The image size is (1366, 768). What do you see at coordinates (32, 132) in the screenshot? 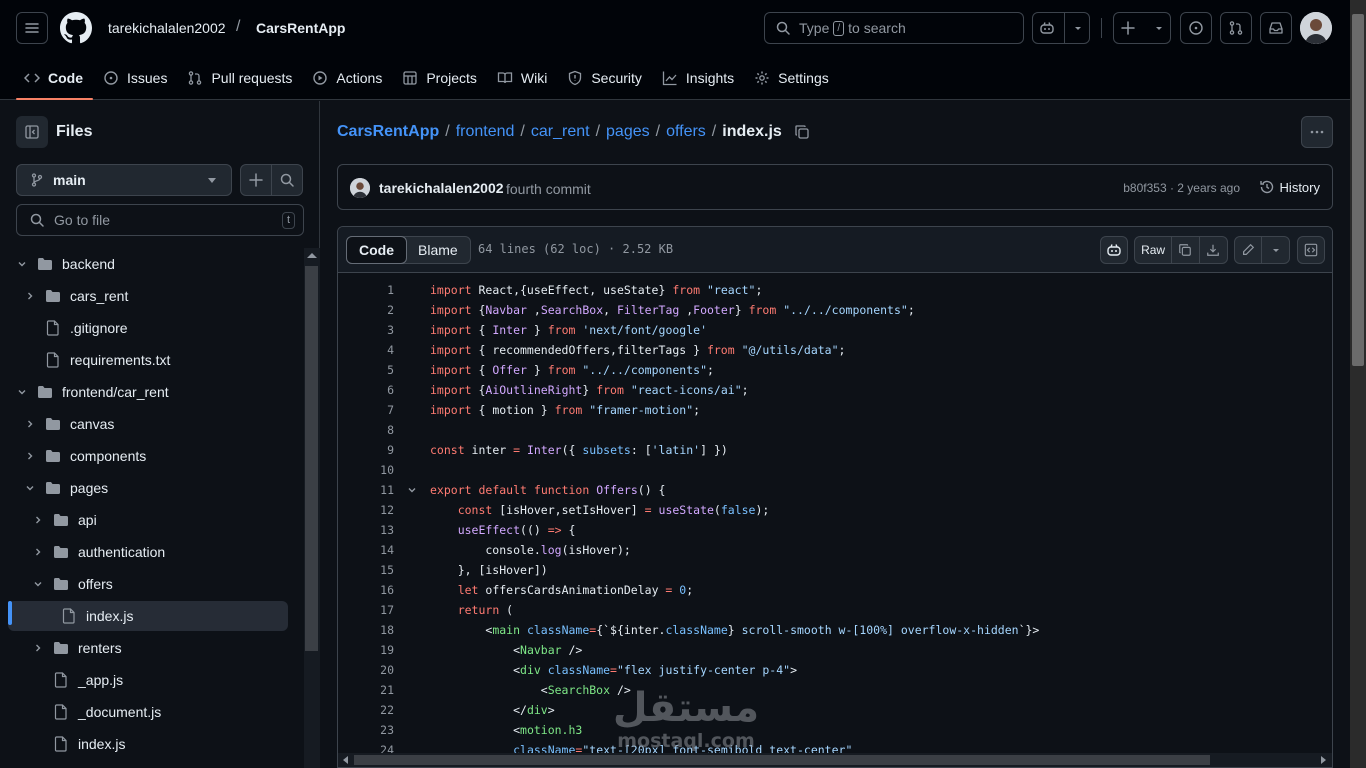
I see `collapse-sidebar-button` at bounding box center [32, 132].